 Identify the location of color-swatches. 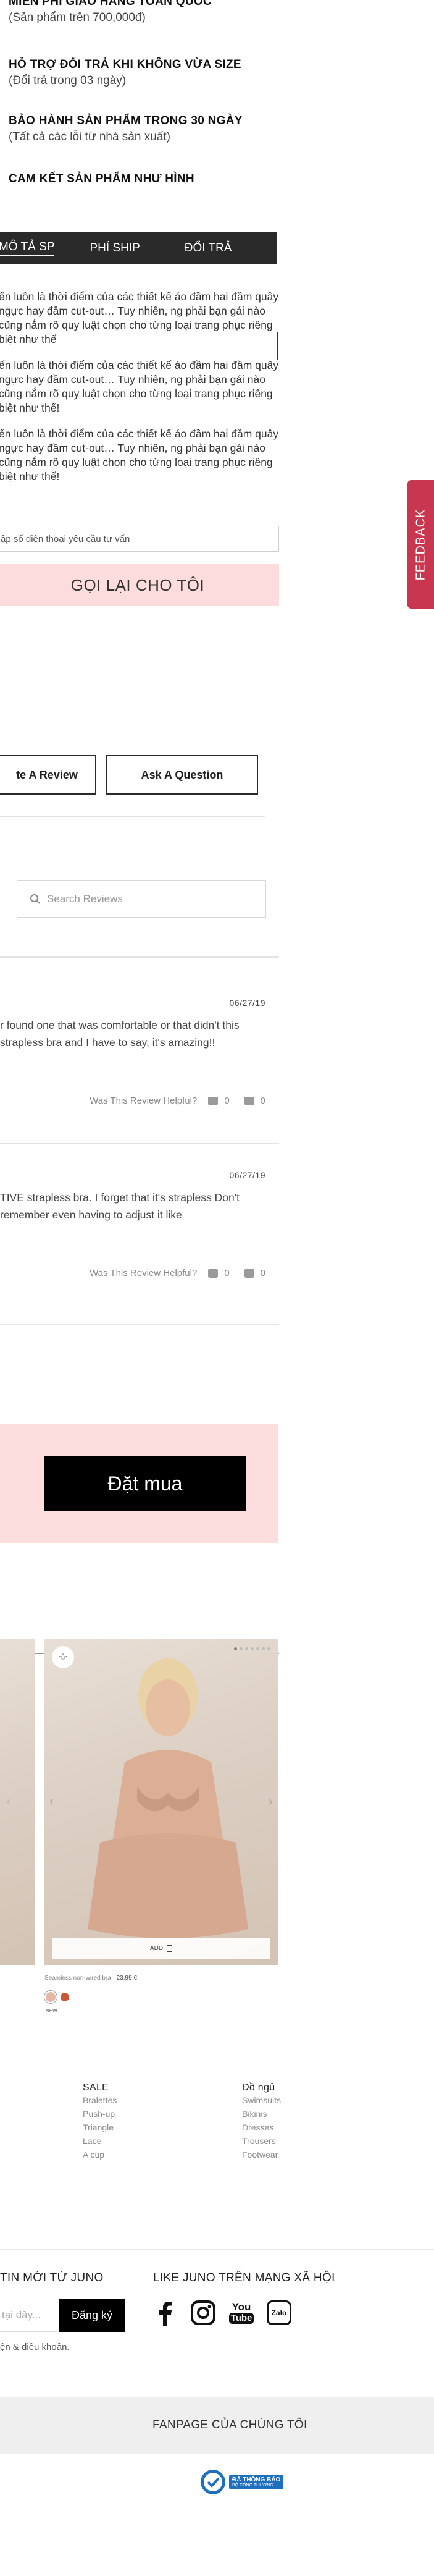
(56, 1997).